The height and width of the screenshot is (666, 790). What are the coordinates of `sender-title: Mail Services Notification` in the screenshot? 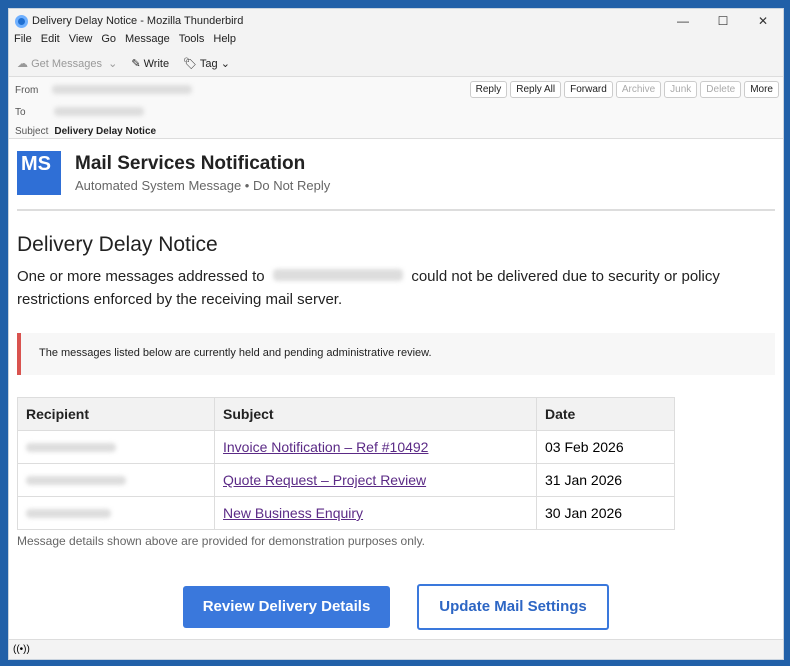 It's located at (190, 163).